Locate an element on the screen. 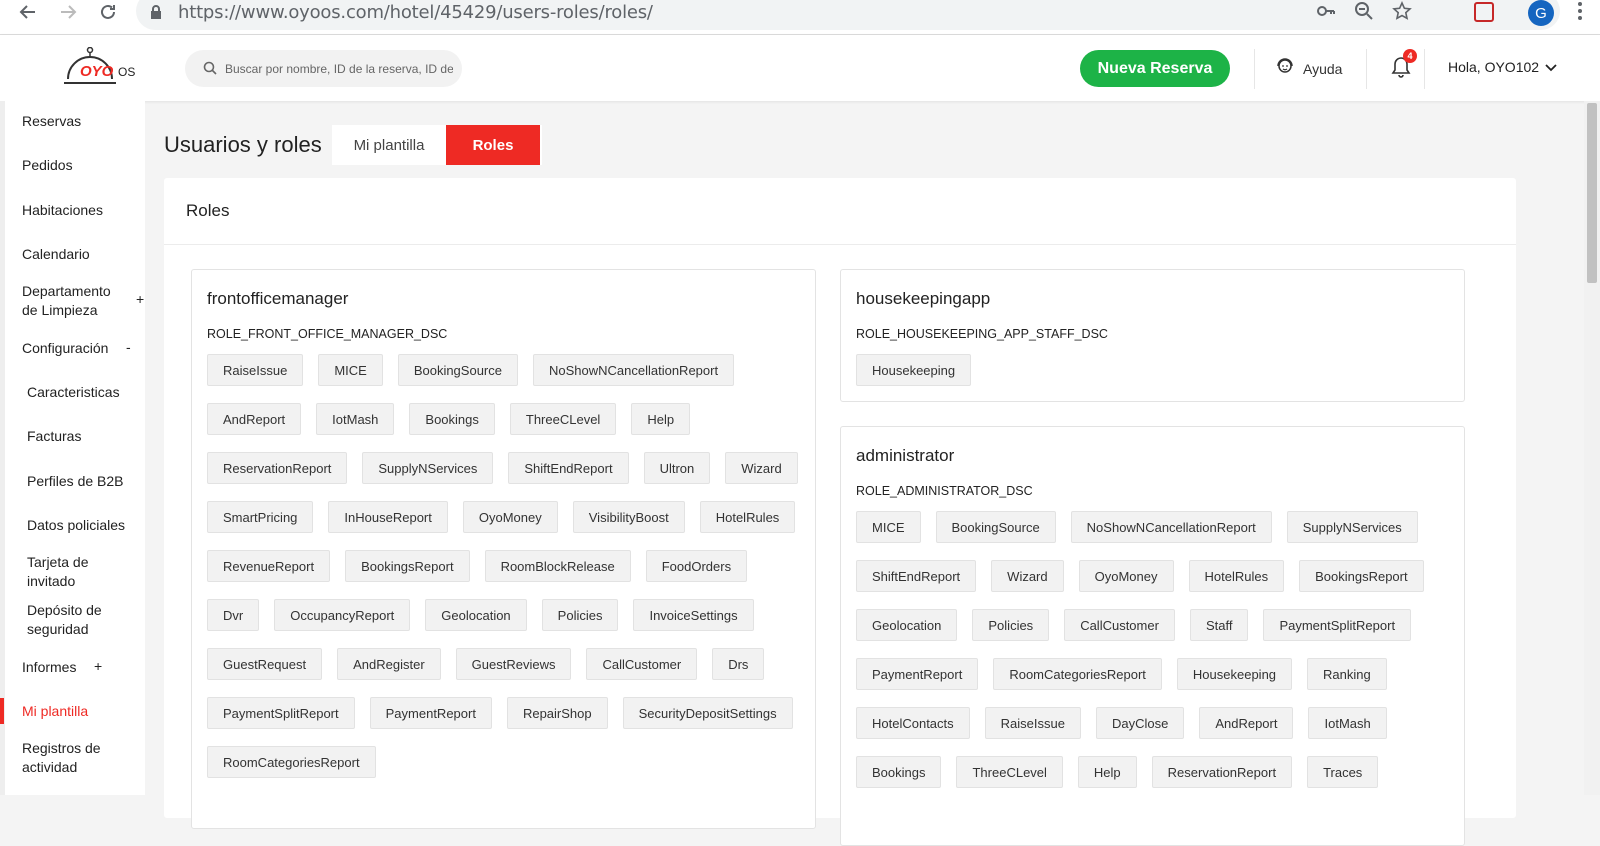  sidebar-item-registros: Registros de actividad is located at coordinates (67, 758).